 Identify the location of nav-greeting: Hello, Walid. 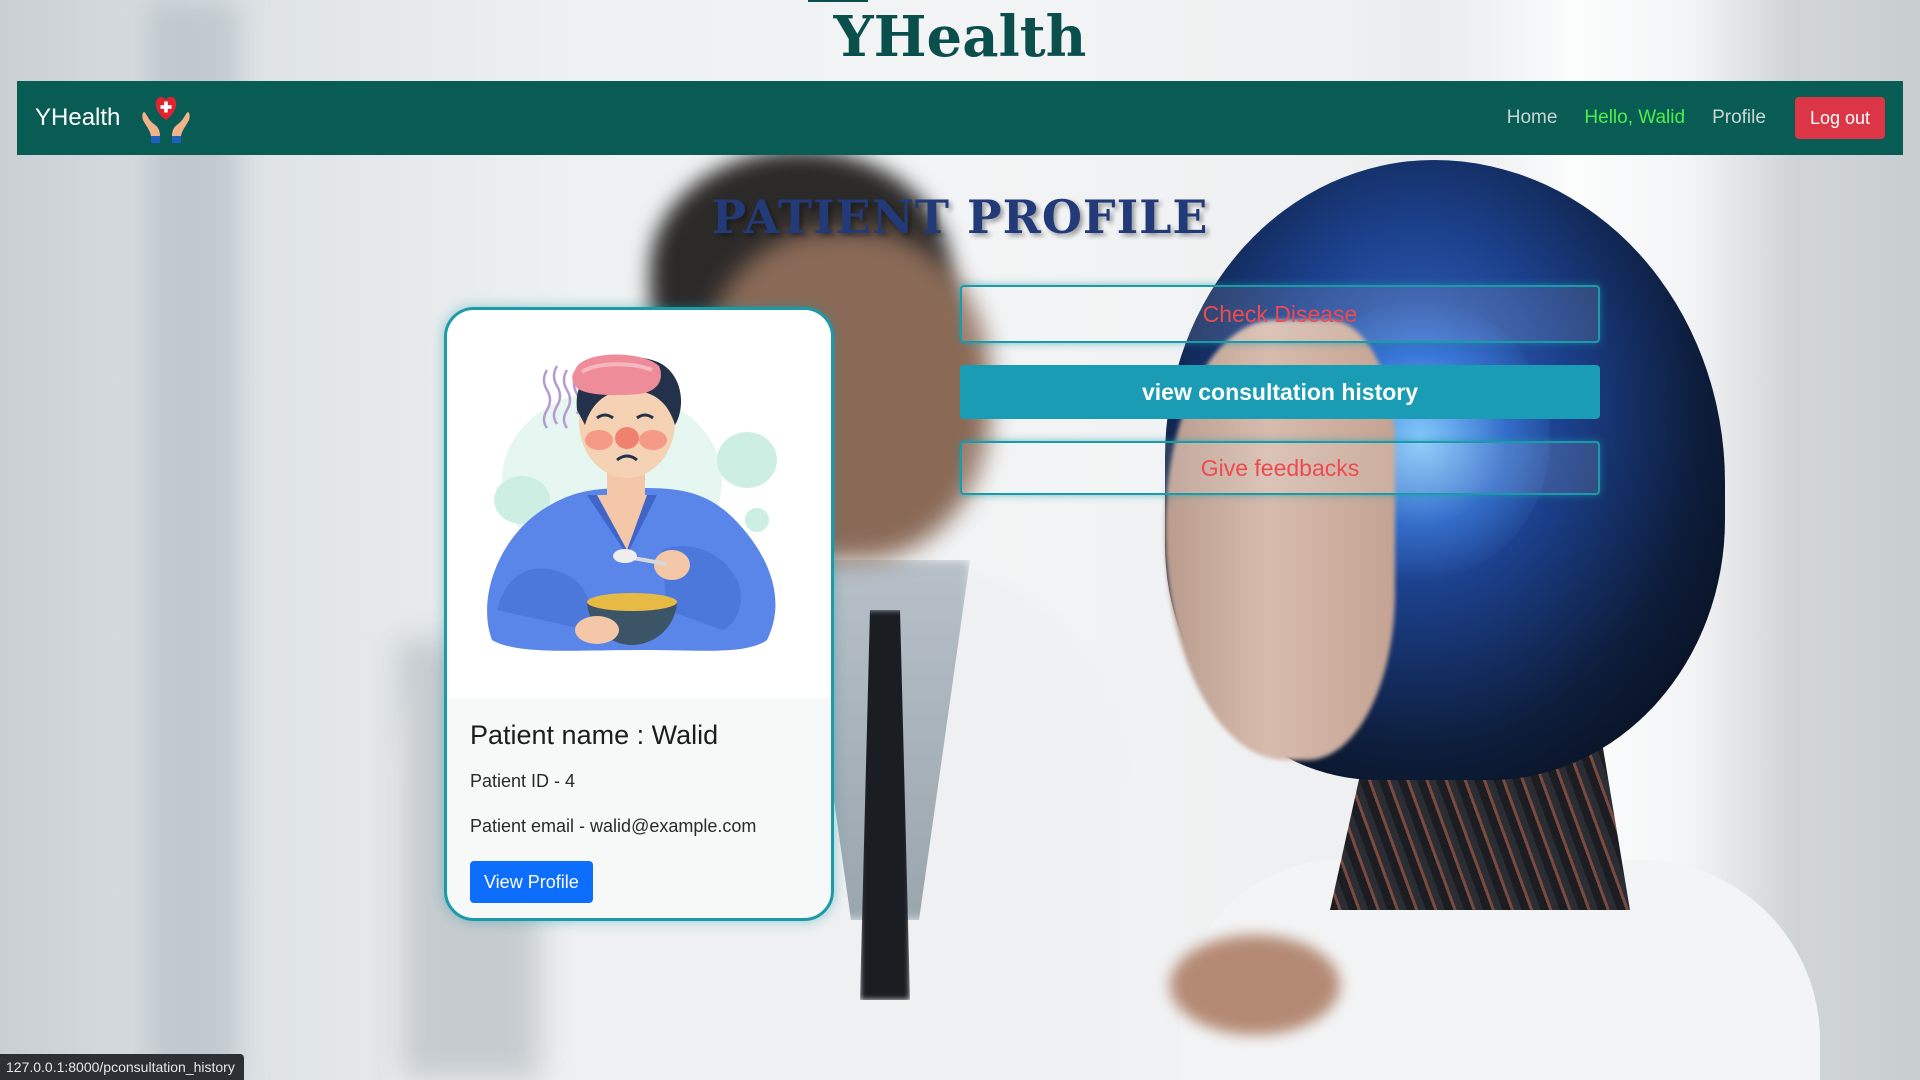
(1635, 117).